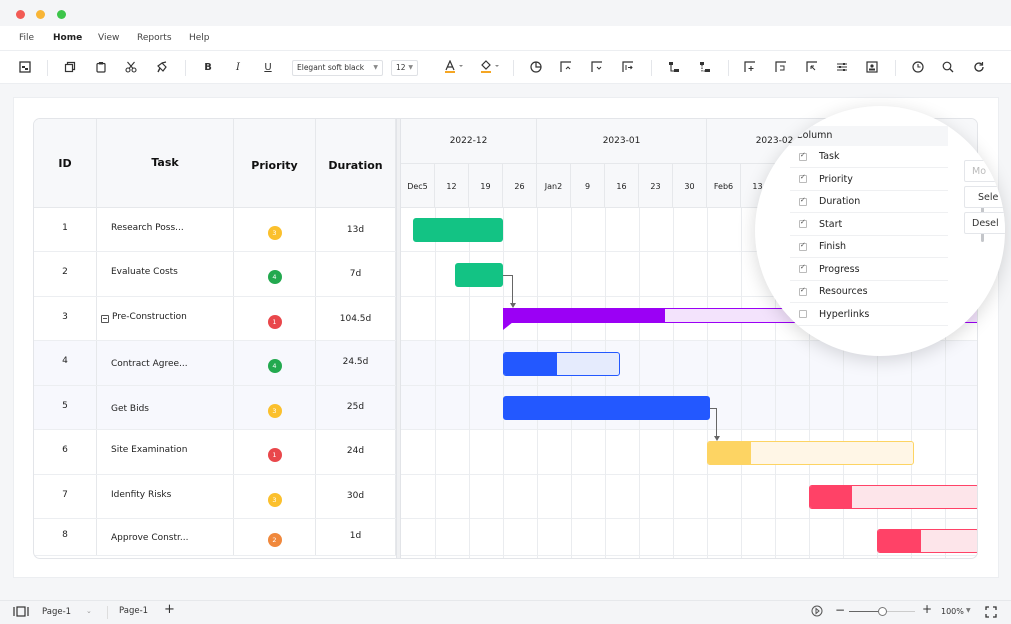  What do you see at coordinates (628, 67) in the screenshot?
I see `indent-icon` at bounding box center [628, 67].